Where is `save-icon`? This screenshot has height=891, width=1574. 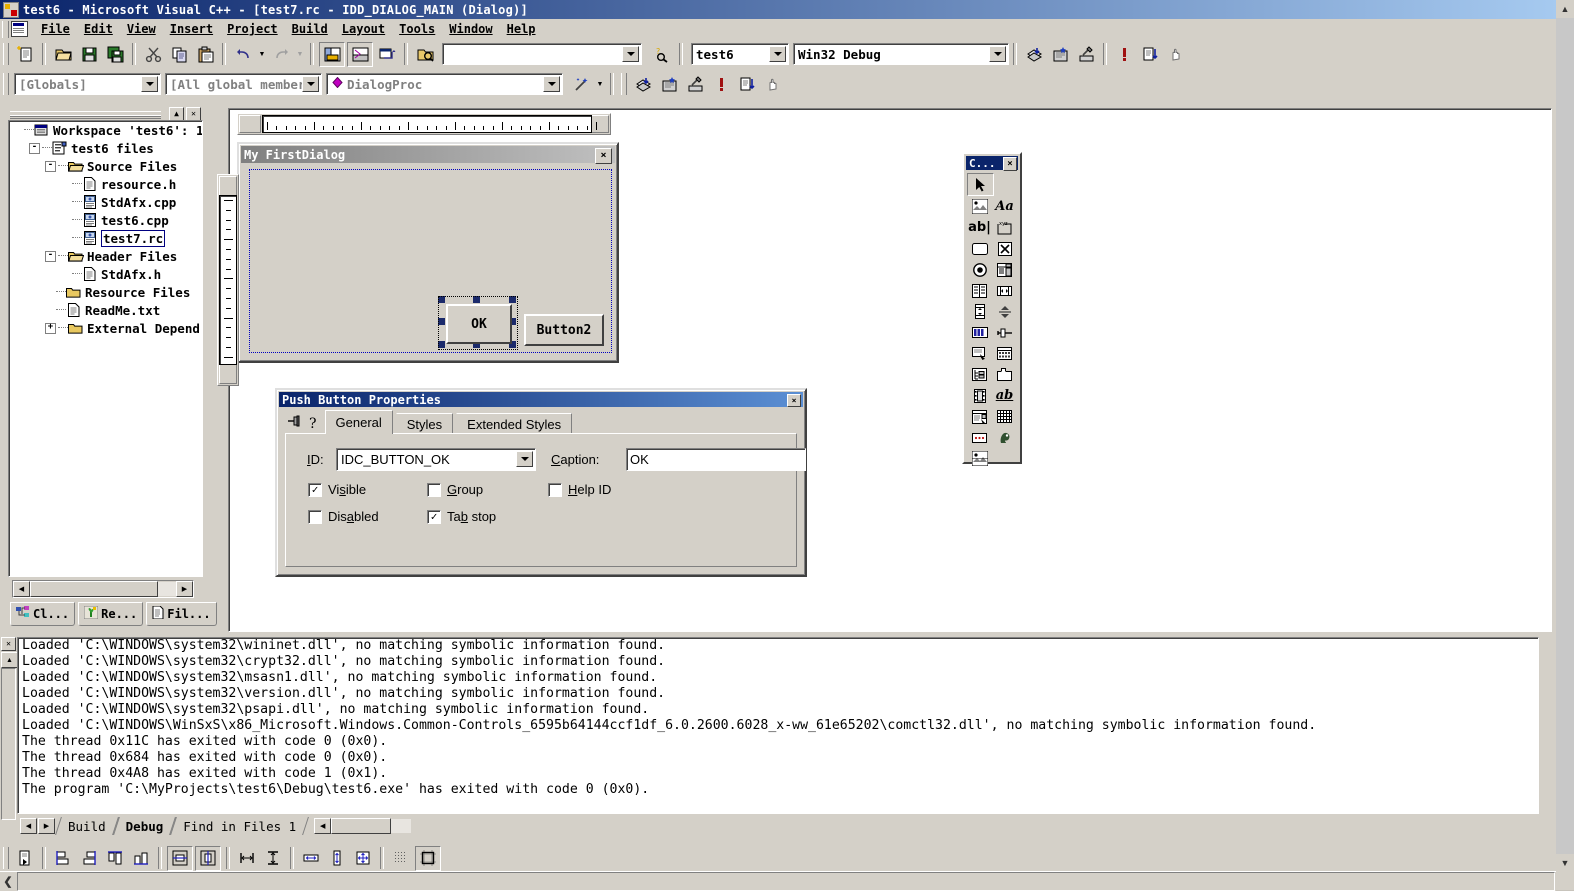
save-icon is located at coordinates (89, 54).